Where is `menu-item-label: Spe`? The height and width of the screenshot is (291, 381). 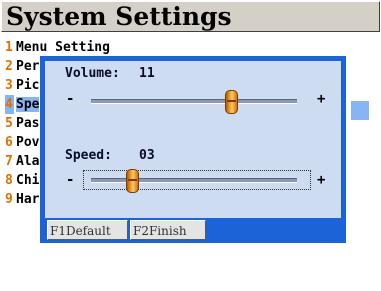 menu-item-label: Spe is located at coordinates (28, 104).